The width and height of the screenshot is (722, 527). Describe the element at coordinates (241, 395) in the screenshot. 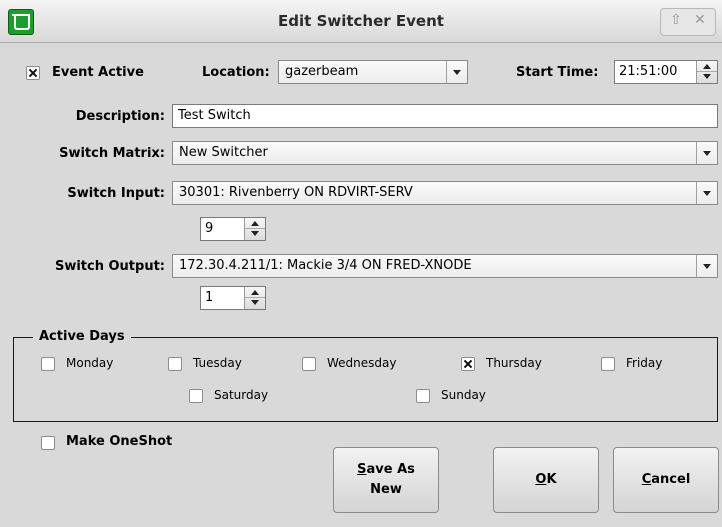

I see `day-label-saturday: Saturday` at that location.